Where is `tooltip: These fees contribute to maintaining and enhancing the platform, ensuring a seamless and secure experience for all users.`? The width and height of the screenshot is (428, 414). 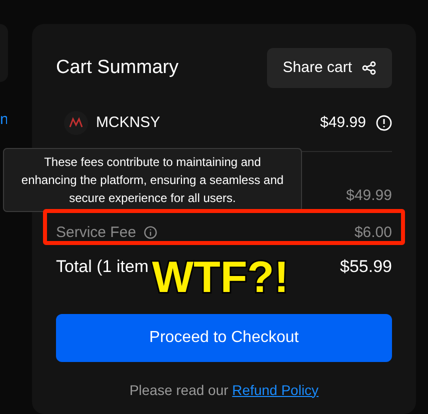 tooltip: These fees contribute to maintaining and enhancing the platform, ensuring a seamless and secure experience for all users. is located at coordinates (152, 180).